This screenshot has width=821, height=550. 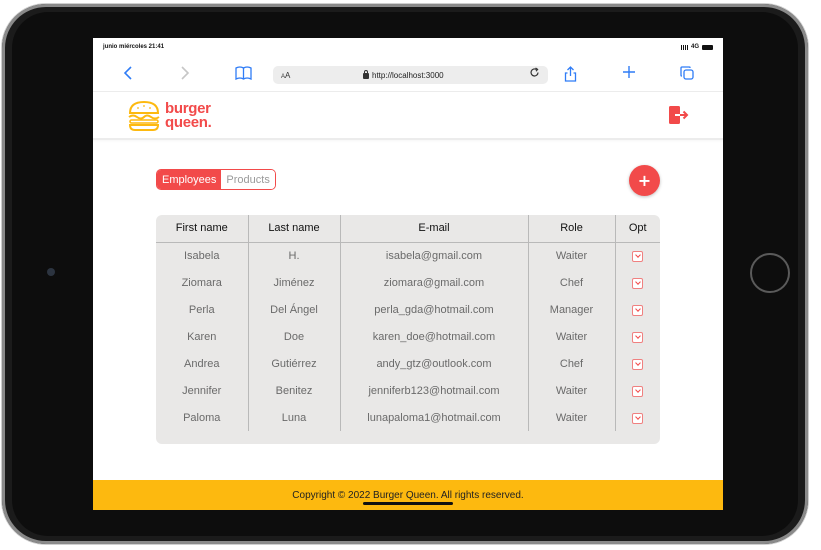 What do you see at coordinates (294, 309) in the screenshot?
I see `cell-last-name: Del Ángel` at bounding box center [294, 309].